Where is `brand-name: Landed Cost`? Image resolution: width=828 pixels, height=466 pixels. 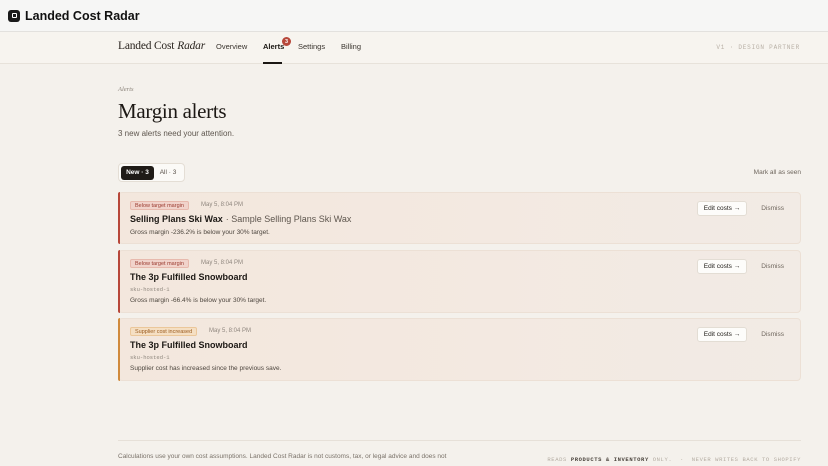
brand-name: Landed Cost is located at coordinates (146, 46).